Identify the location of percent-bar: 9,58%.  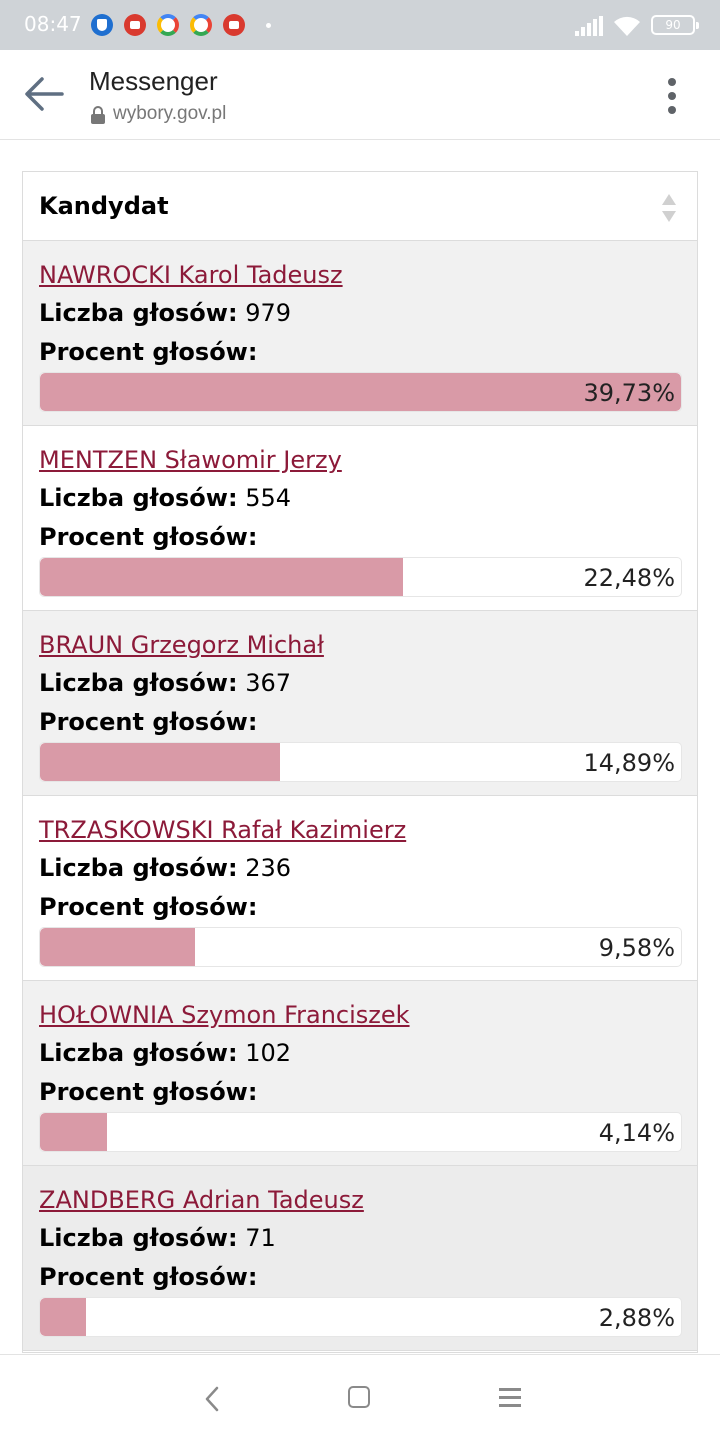
(360, 947).